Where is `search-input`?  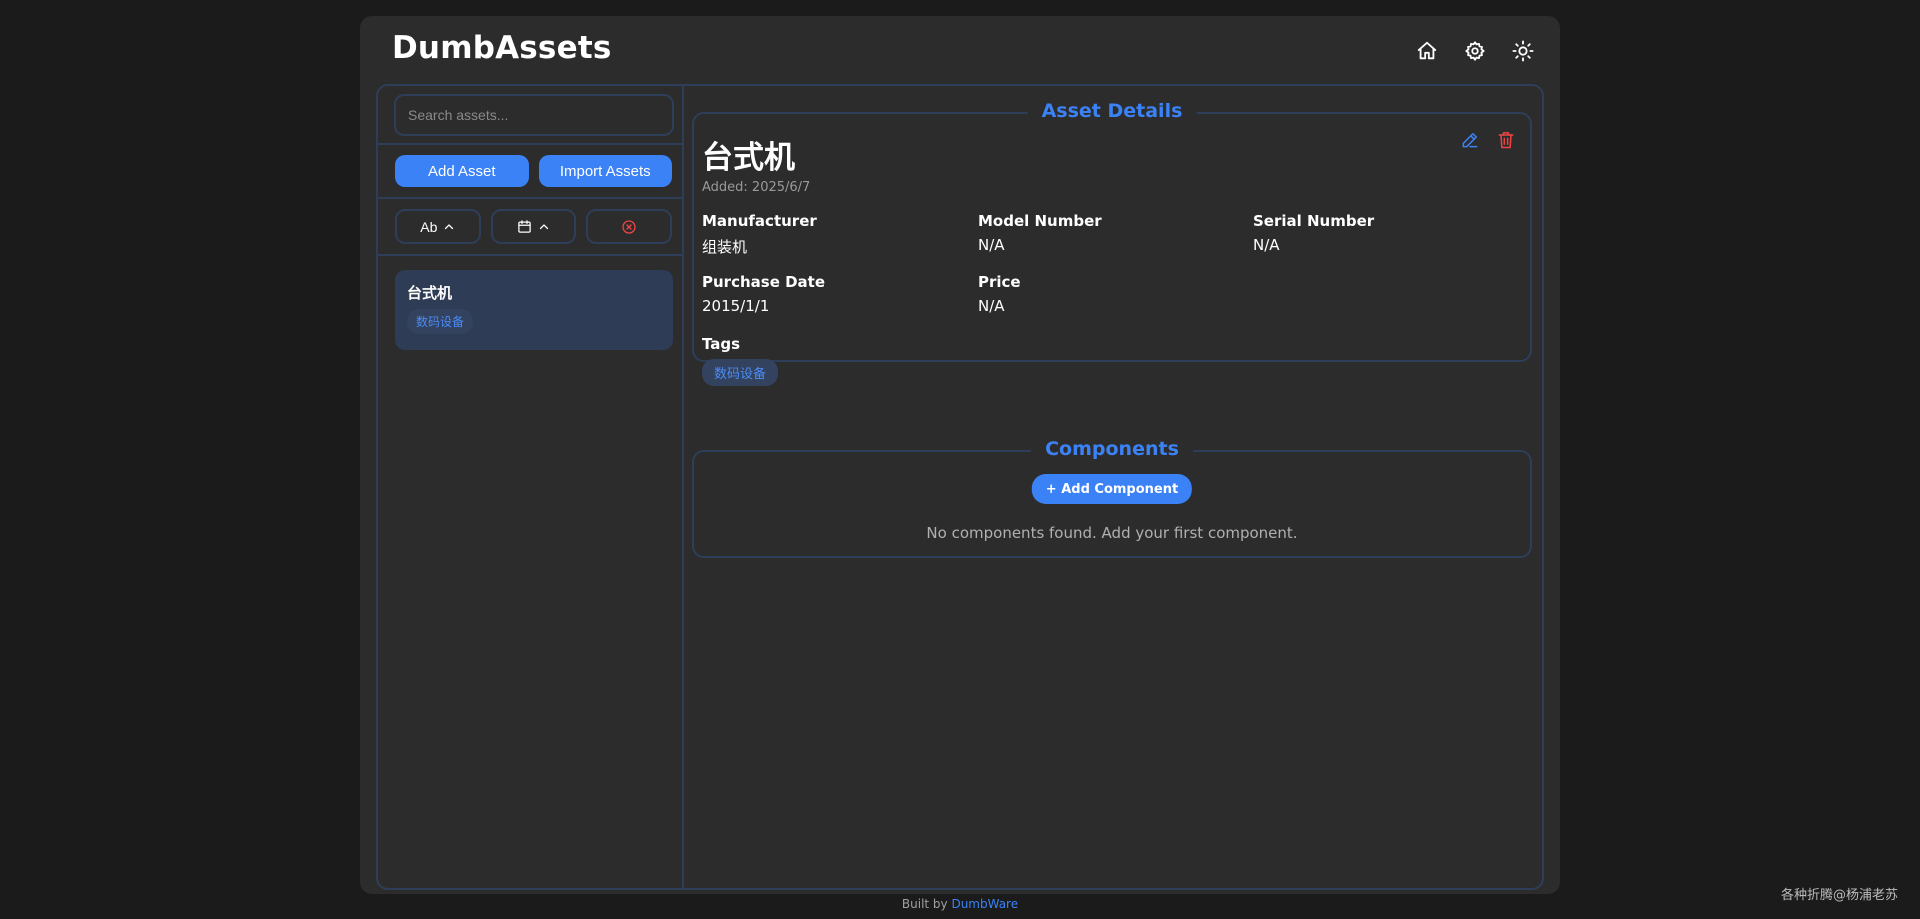
search-input is located at coordinates (534, 115).